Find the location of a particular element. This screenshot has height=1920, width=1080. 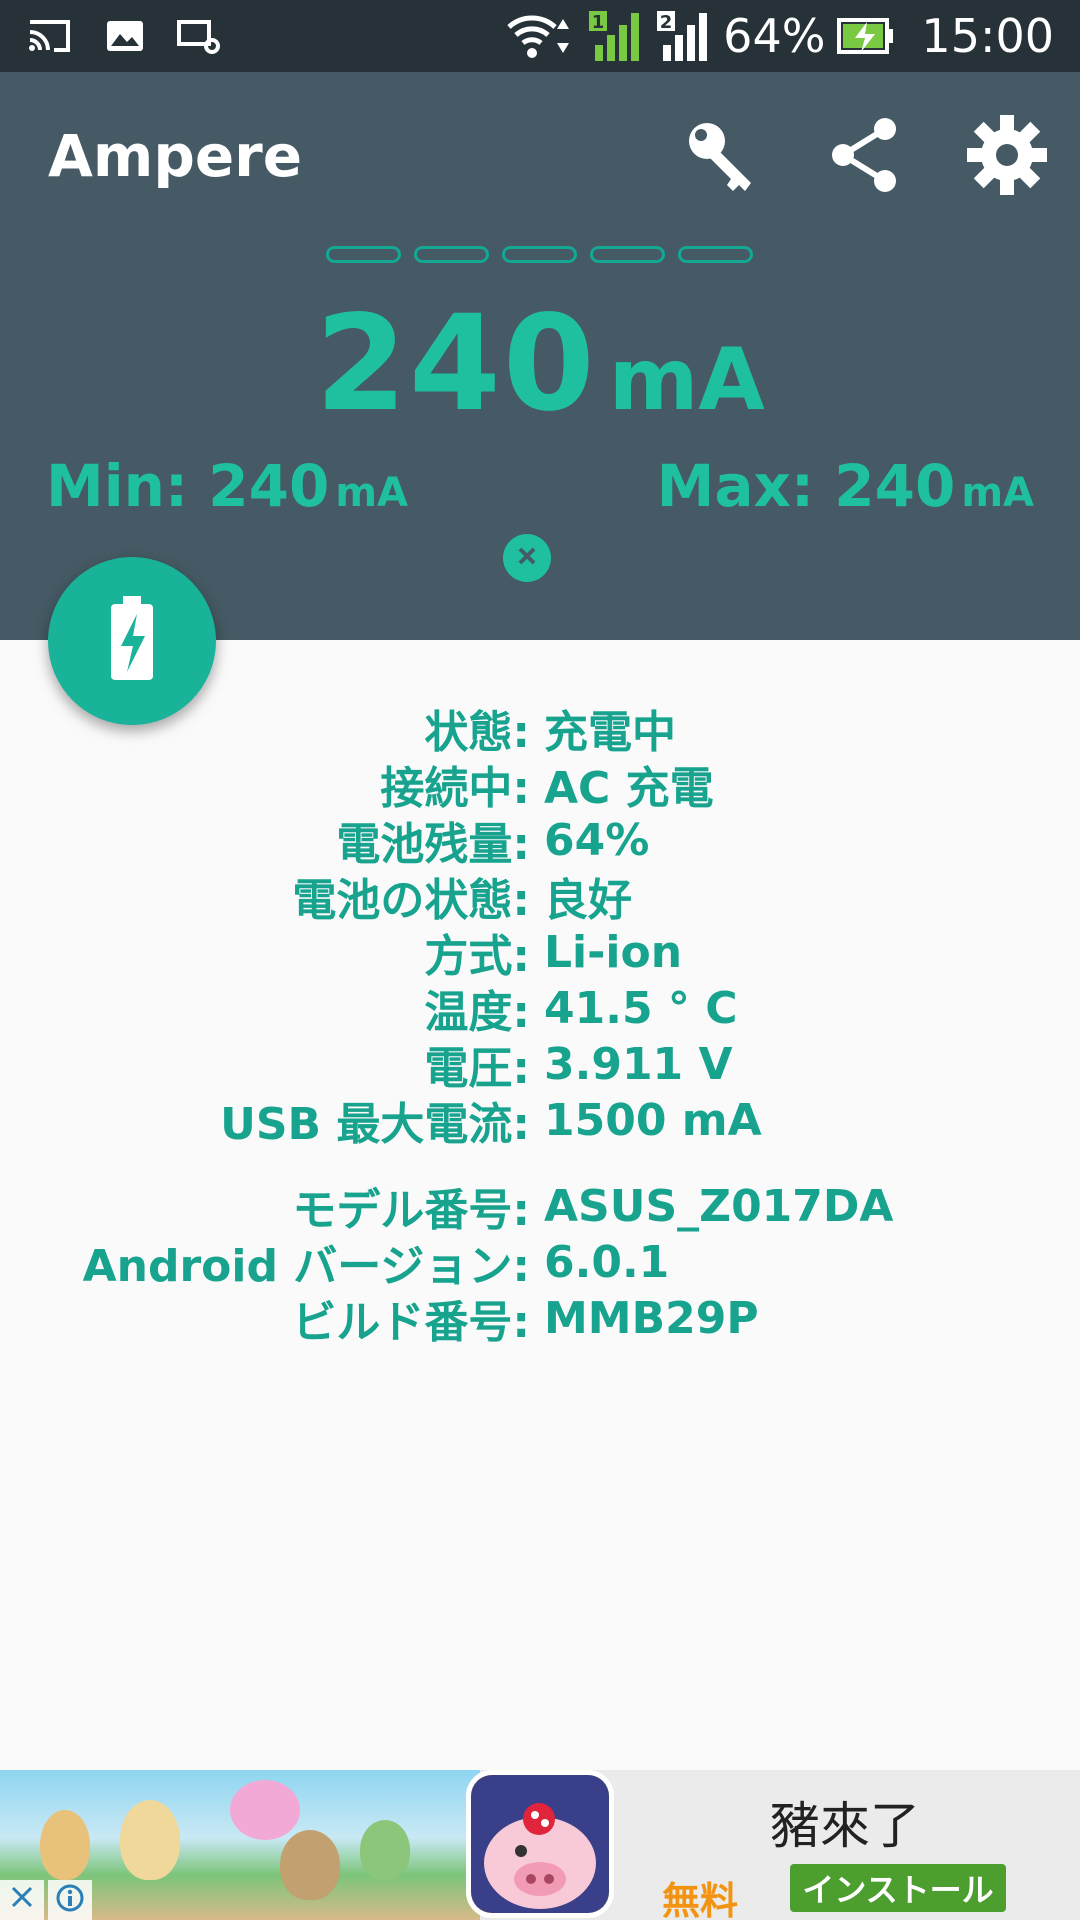

clock: 15:00 is located at coordinates (987, 36).